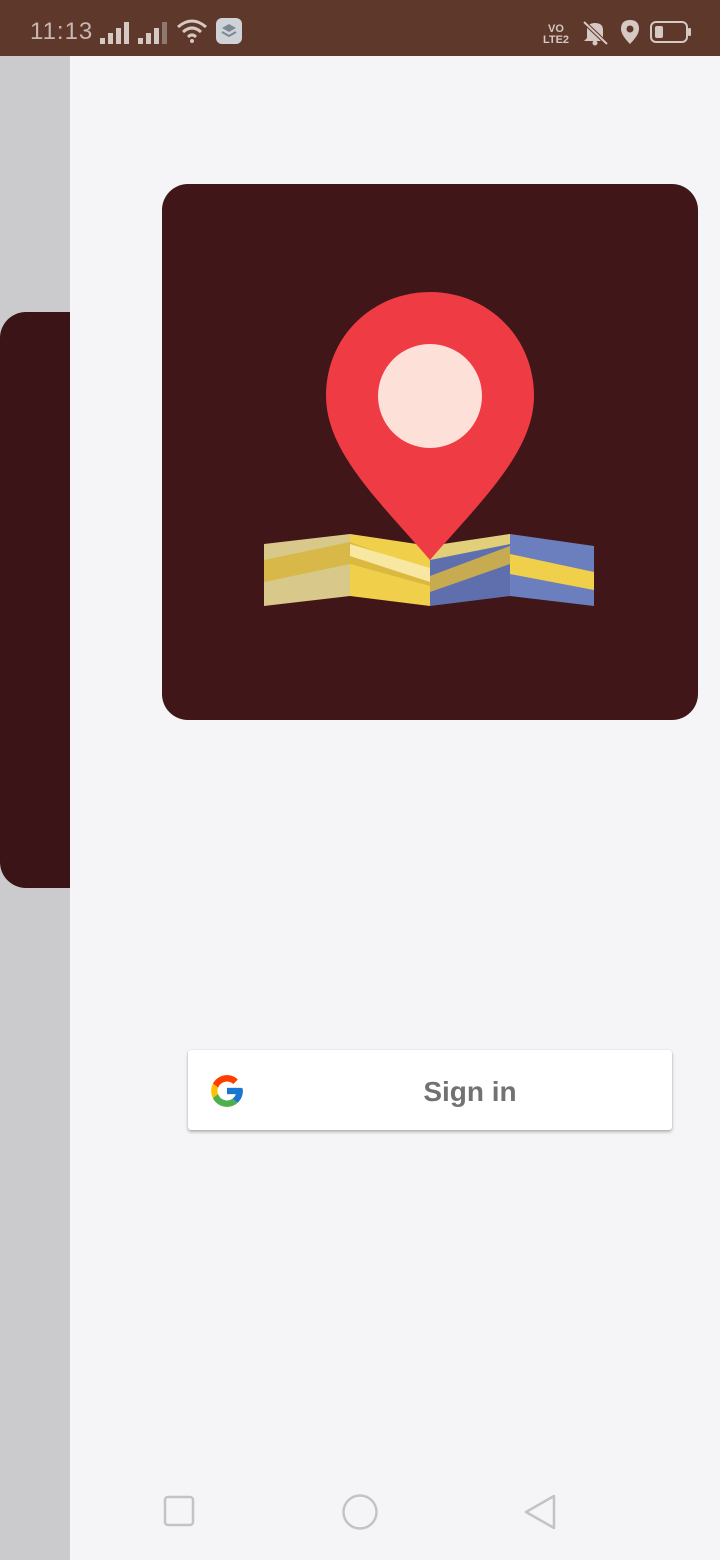  What do you see at coordinates (360, 28) in the screenshot?
I see `status-bar: 11:13 VO LTE2` at bounding box center [360, 28].